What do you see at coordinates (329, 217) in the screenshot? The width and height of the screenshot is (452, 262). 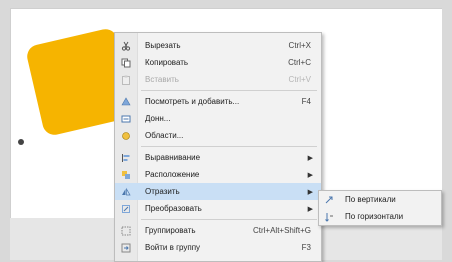 I see `flip-horizontal-icon` at bounding box center [329, 217].